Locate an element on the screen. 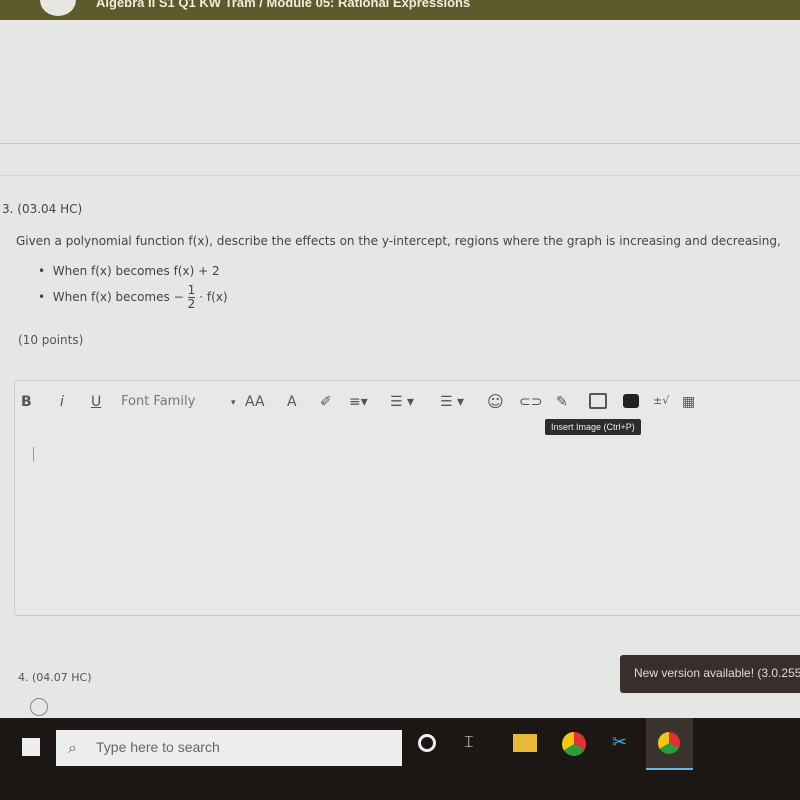  fraction: 12 is located at coordinates (191, 297).